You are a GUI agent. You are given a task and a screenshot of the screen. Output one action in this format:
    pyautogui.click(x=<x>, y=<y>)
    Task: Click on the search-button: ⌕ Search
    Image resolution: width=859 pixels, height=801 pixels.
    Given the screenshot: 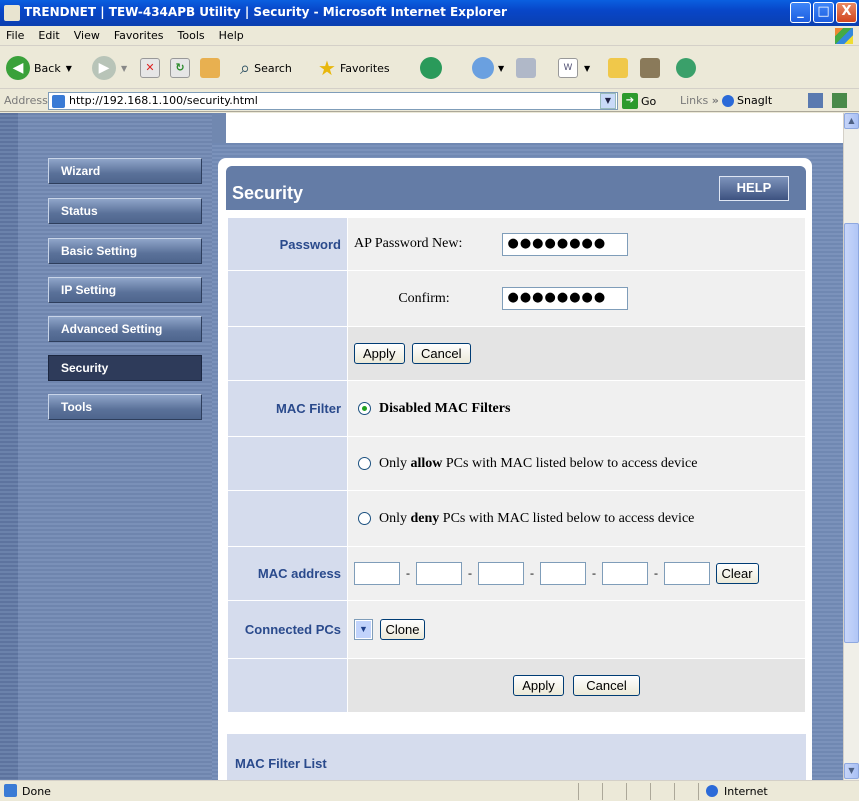 What is the action you would take?
    pyautogui.click(x=266, y=68)
    